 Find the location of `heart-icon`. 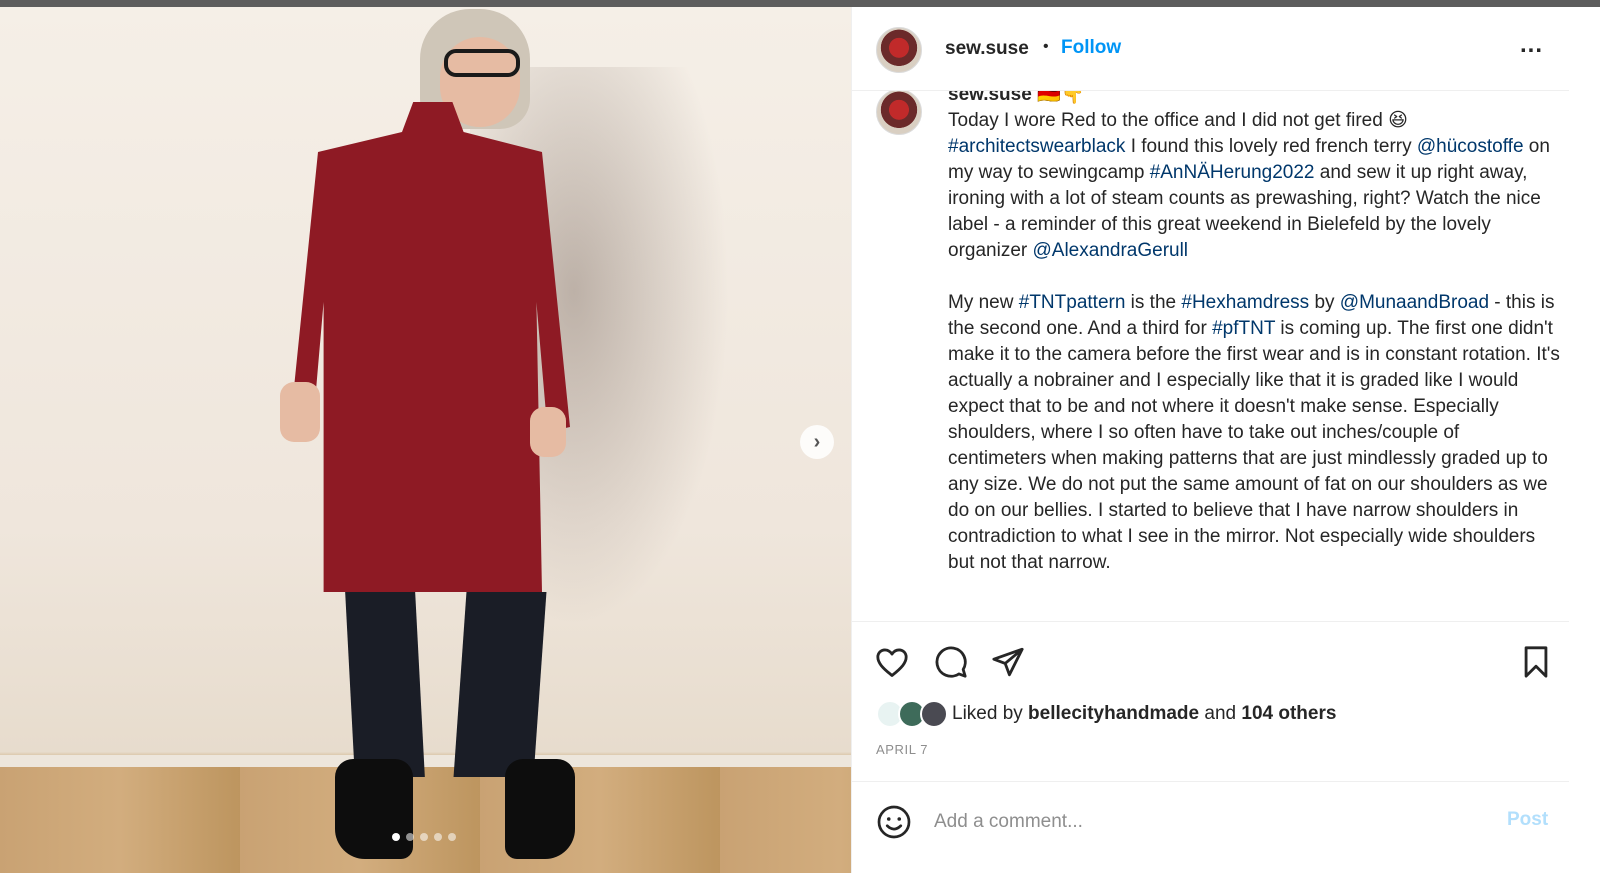

heart-icon is located at coordinates (892, 662).